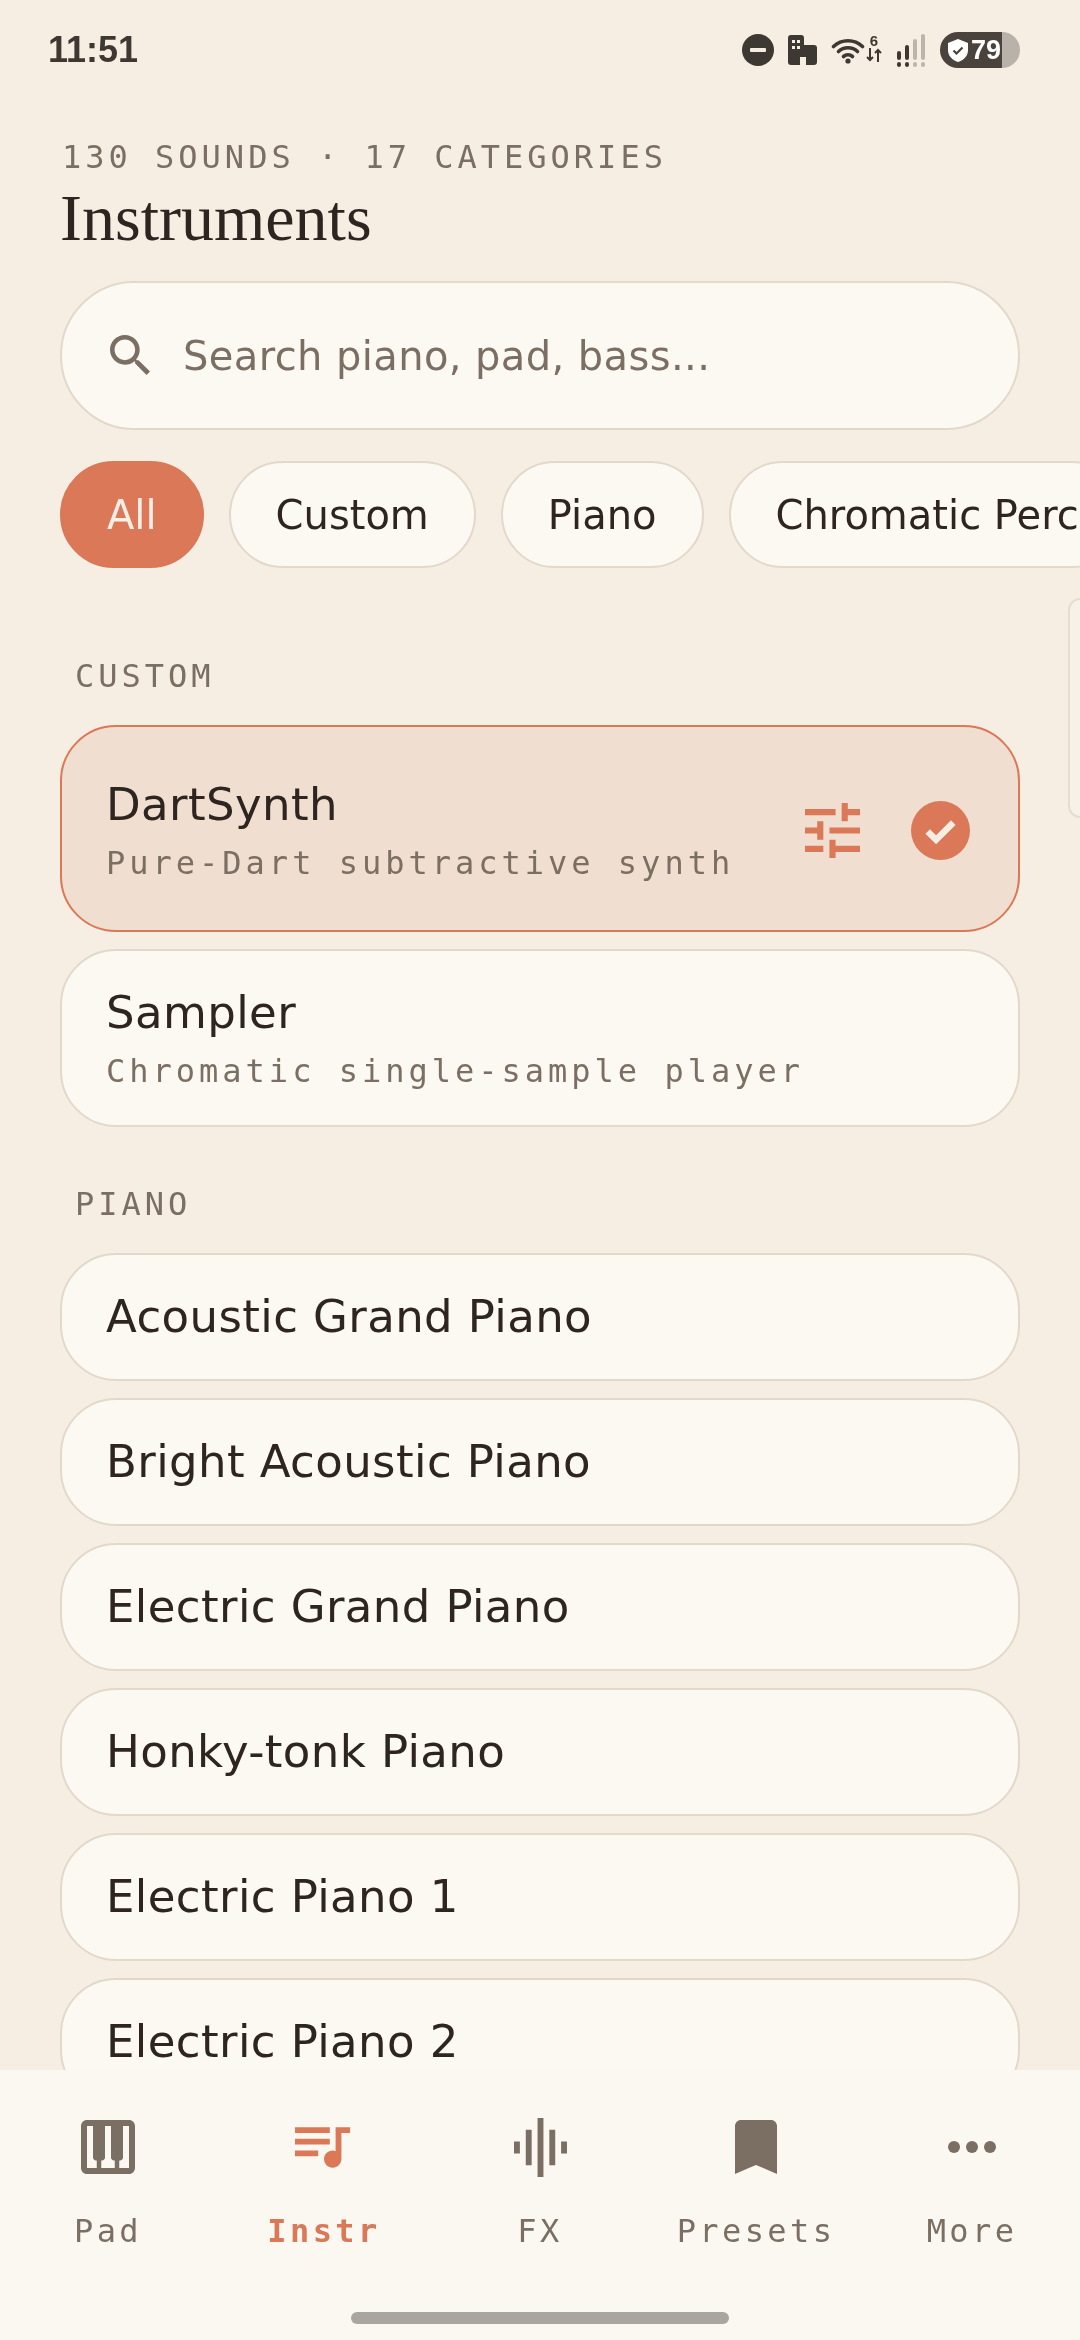 This screenshot has height=2340, width=1080. What do you see at coordinates (802, 50) in the screenshot?
I see `building-icon` at bounding box center [802, 50].